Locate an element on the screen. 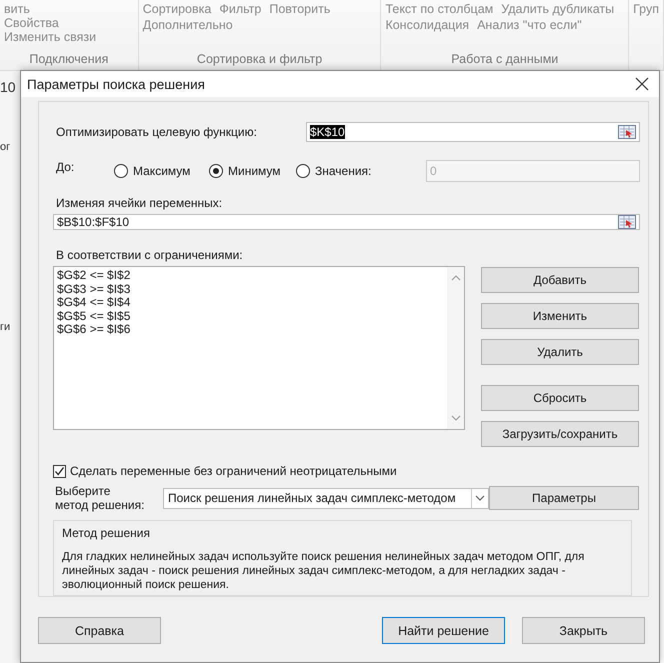  constraint-item: $G$5 <= $I$5 is located at coordinates (250, 316).